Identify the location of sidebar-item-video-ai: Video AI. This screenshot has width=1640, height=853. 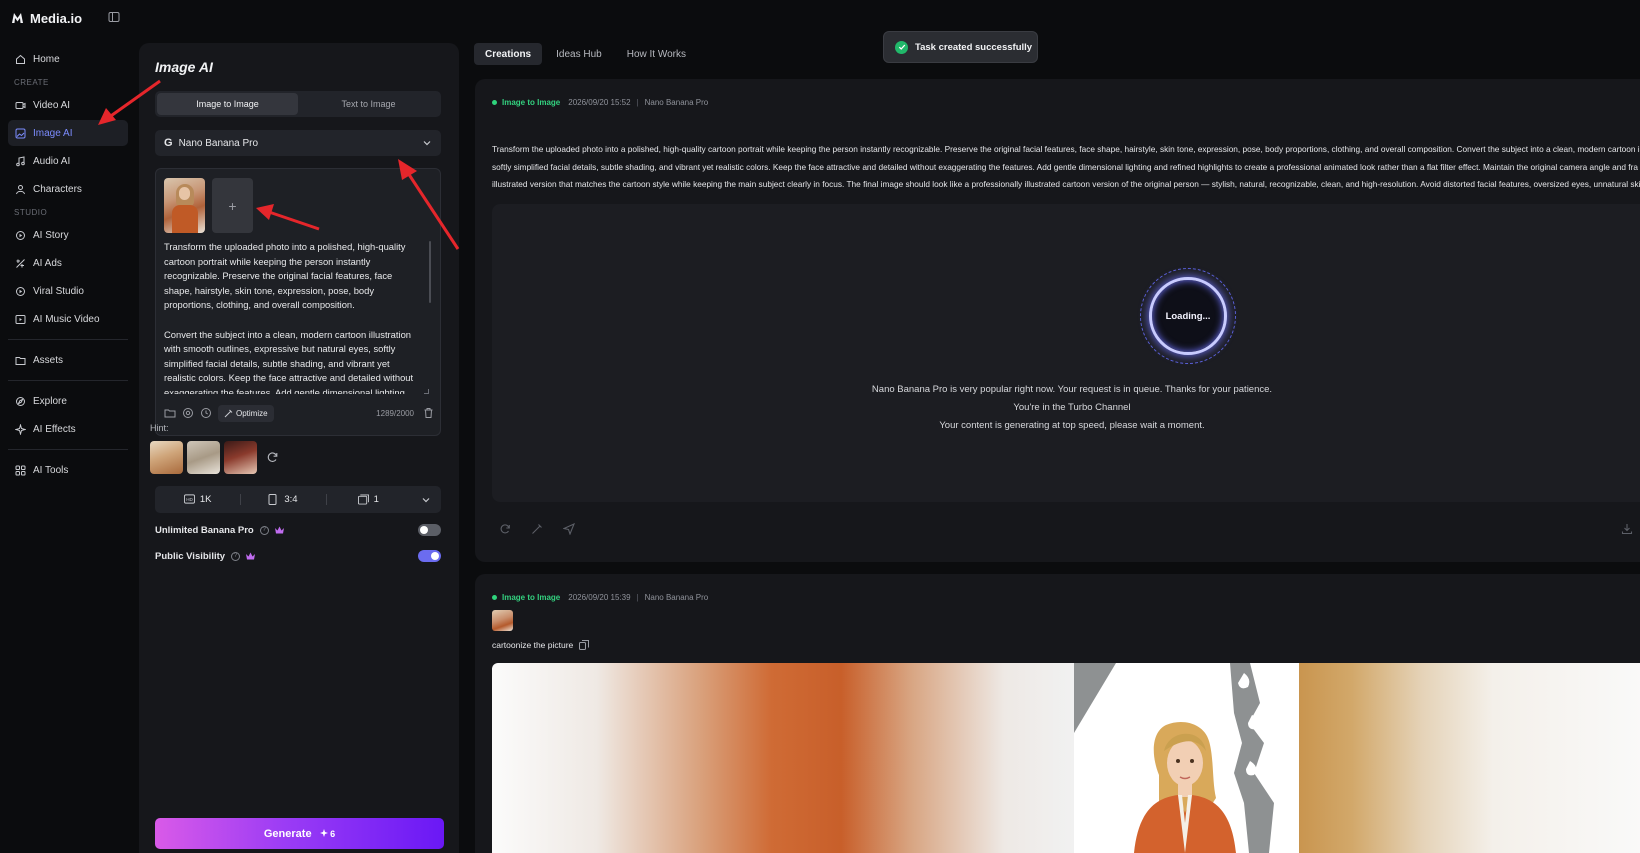
(68, 105).